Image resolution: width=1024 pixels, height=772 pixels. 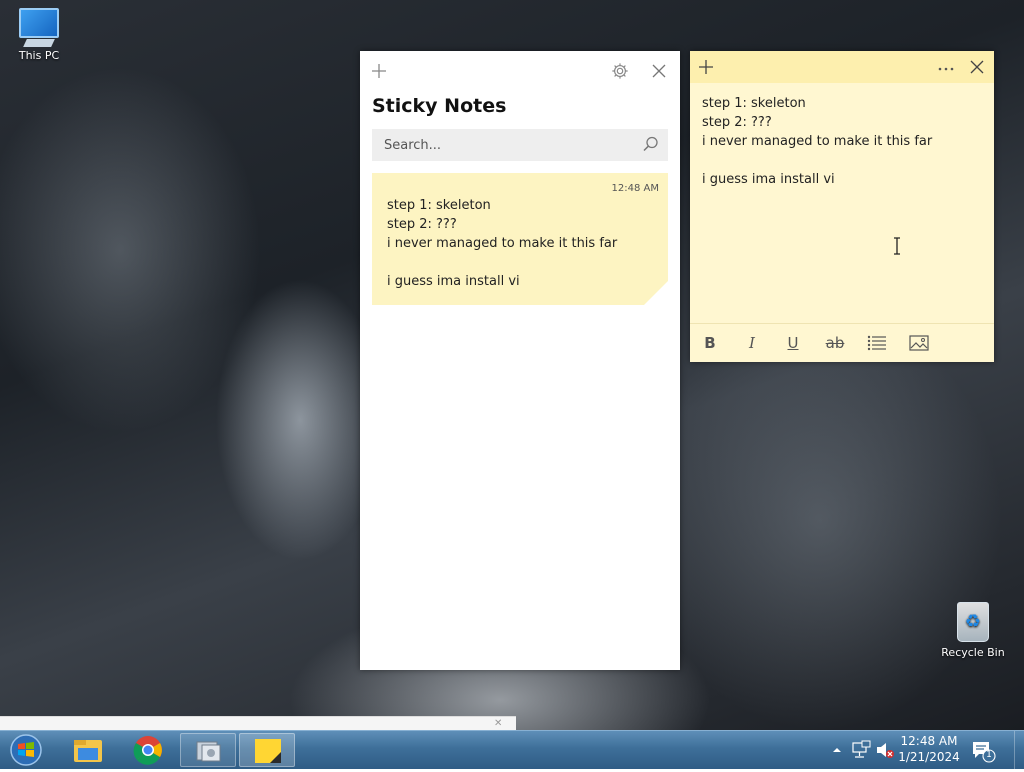 What do you see at coordinates (817, 160) in the screenshot?
I see `note-line` at bounding box center [817, 160].